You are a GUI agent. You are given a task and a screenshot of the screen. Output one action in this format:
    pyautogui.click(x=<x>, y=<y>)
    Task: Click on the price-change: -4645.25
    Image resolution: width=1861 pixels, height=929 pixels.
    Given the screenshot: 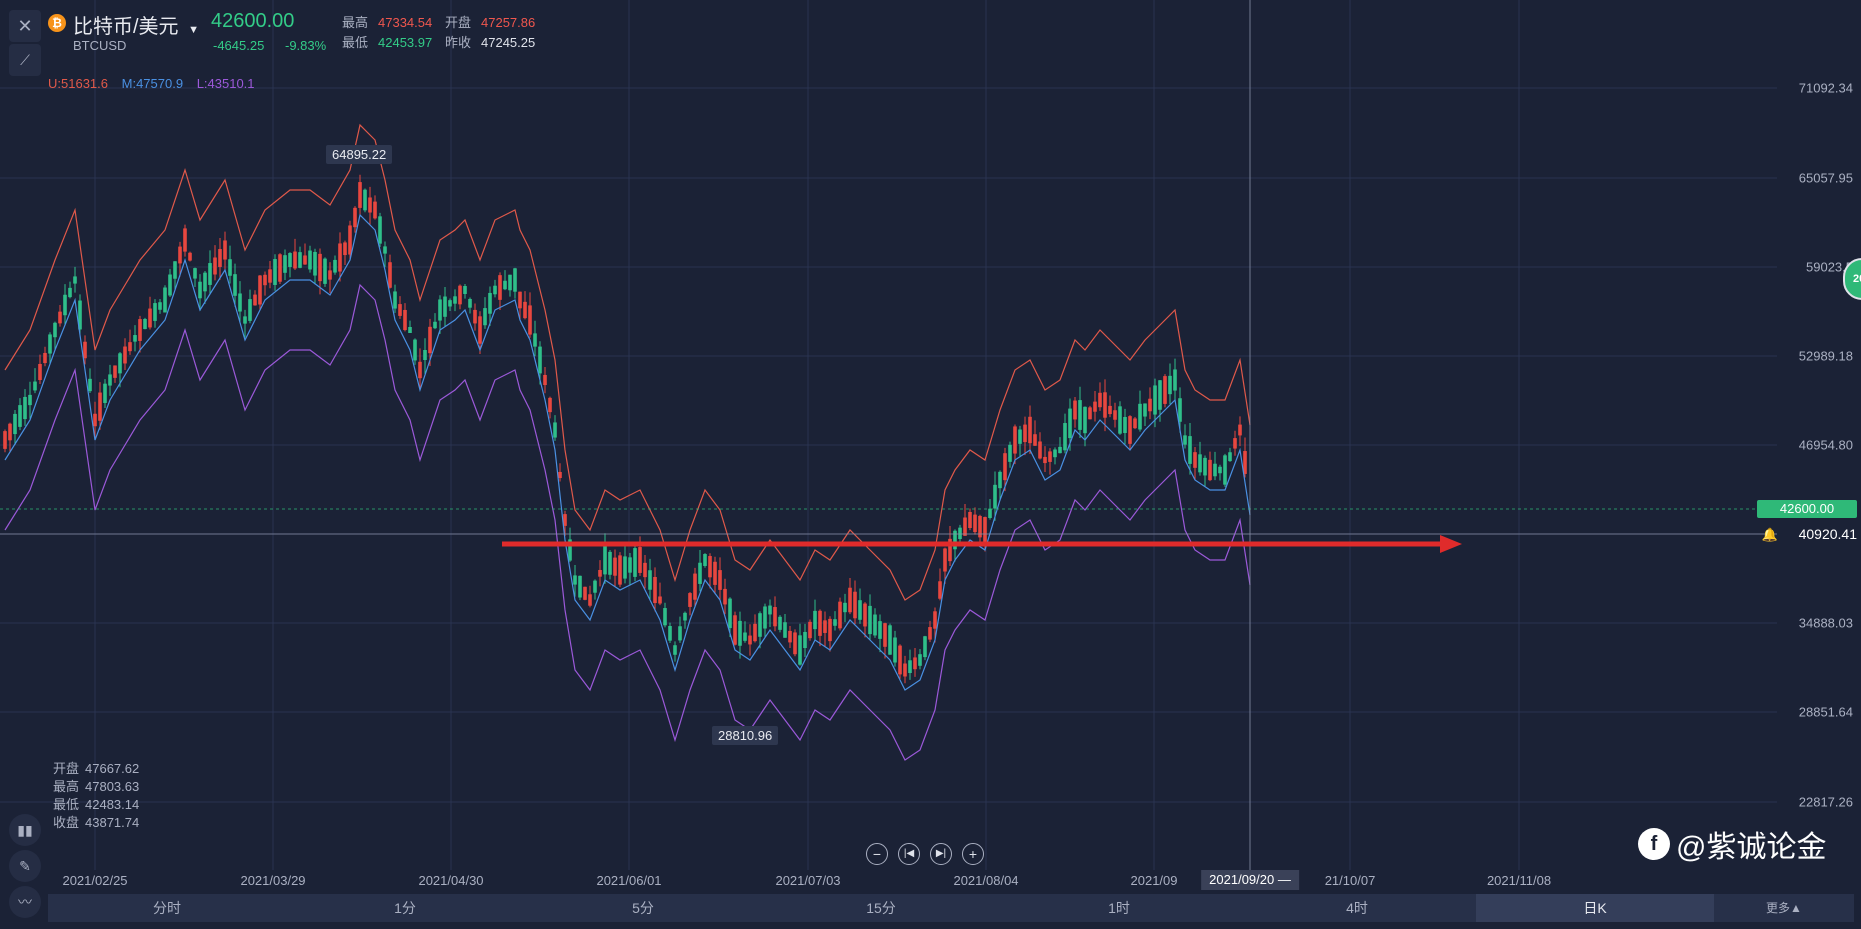 What is the action you would take?
    pyautogui.click(x=239, y=45)
    